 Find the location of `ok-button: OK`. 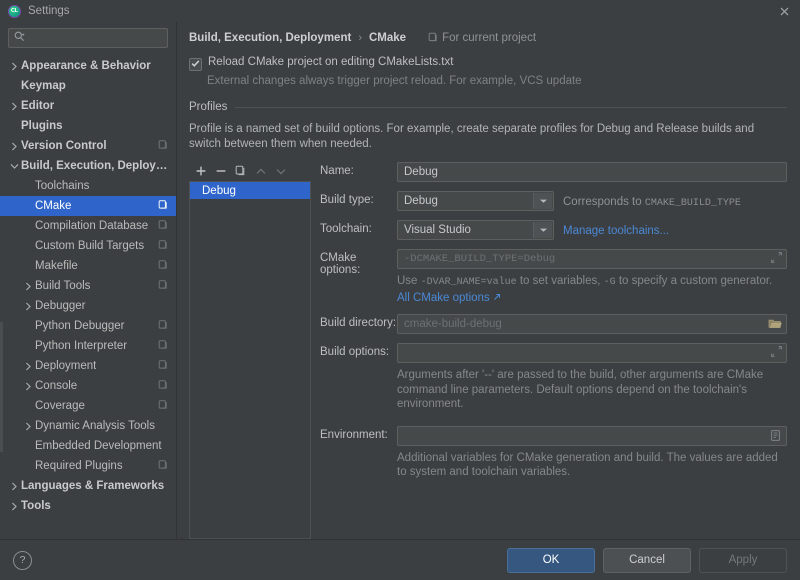

ok-button: OK is located at coordinates (551, 560).